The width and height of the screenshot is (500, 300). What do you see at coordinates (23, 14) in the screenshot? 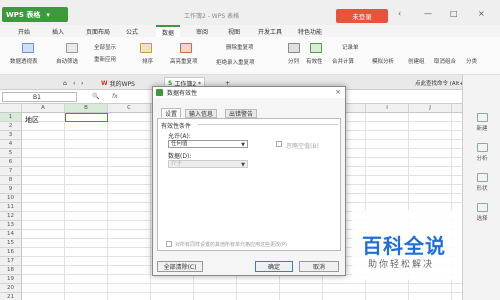
I see `app-name: WPS 表格` at bounding box center [23, 14].